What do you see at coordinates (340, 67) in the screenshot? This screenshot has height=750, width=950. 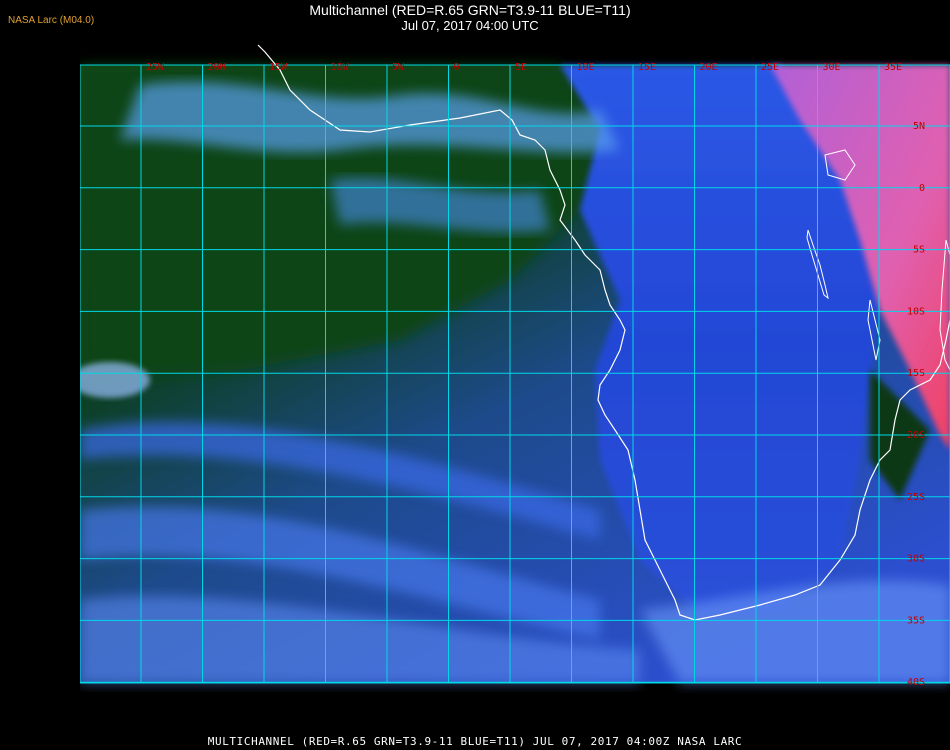 I see `longitude-label: 10W` at bounding box center [340, 67].